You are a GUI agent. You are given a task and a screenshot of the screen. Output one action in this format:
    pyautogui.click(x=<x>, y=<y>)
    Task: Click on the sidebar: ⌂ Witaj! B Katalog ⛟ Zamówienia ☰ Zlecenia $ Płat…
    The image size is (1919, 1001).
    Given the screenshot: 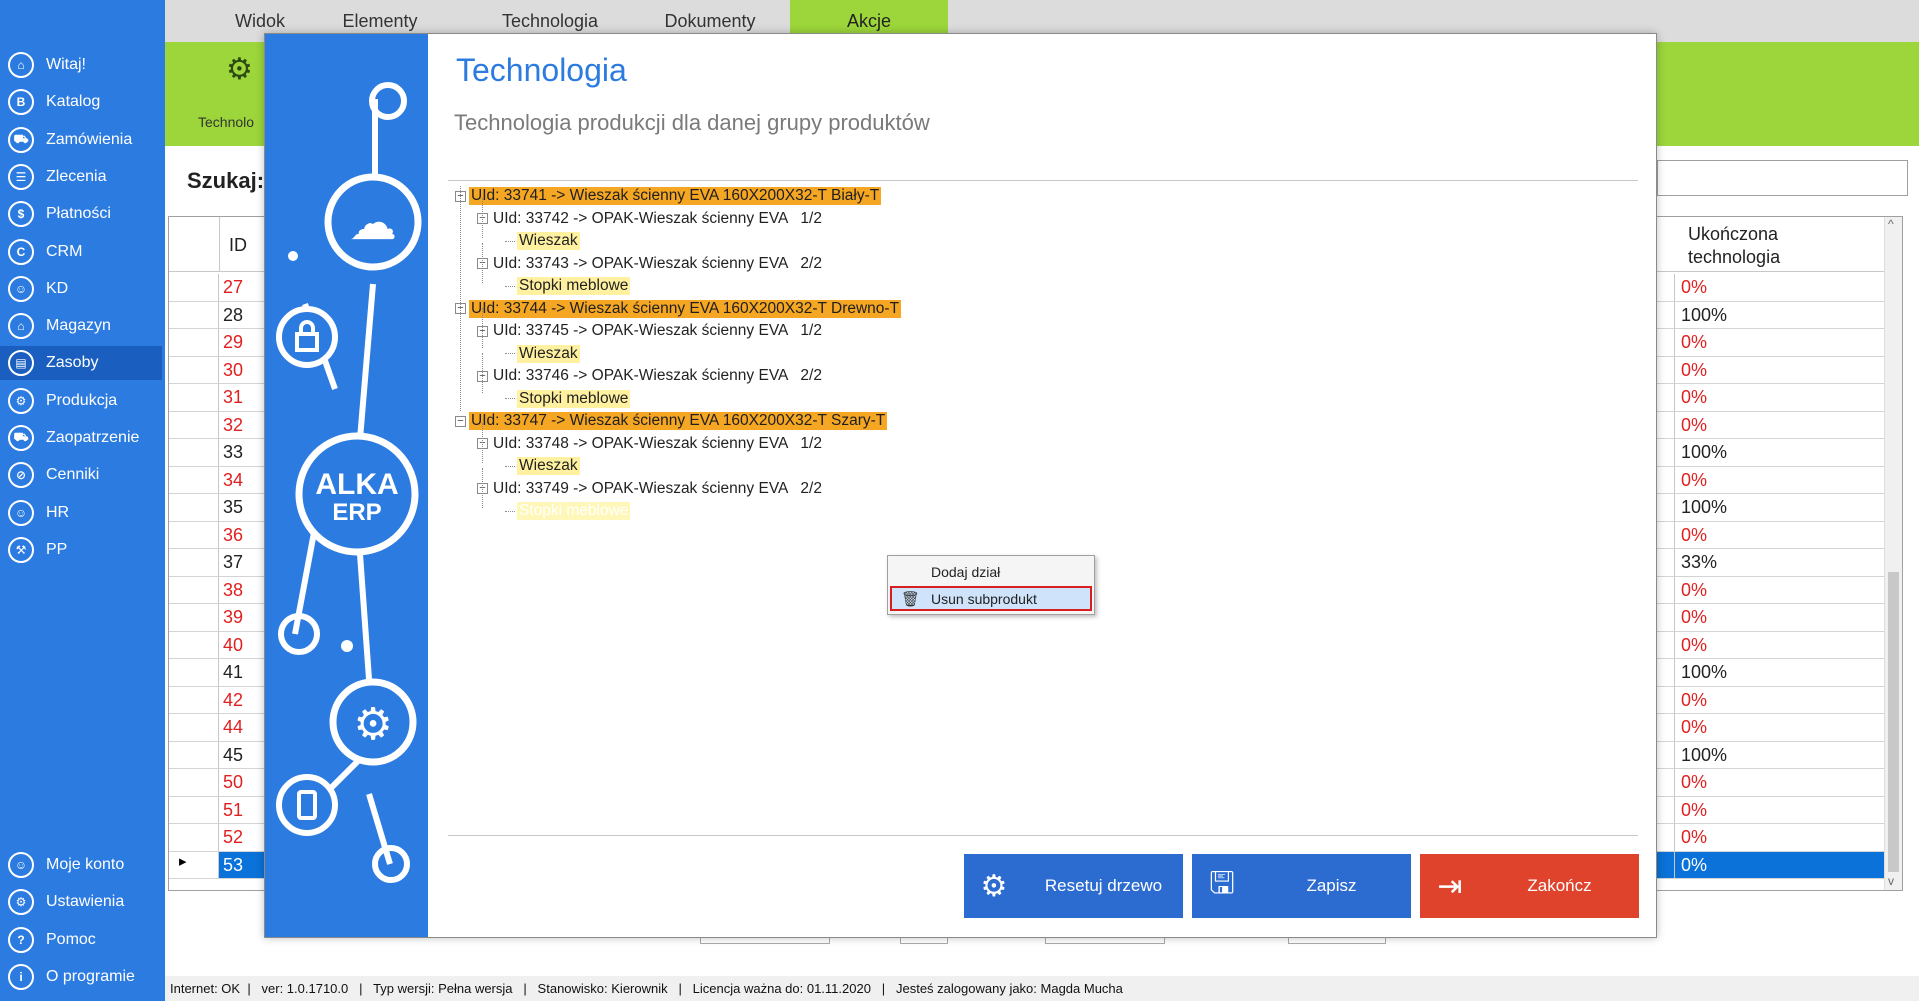 What is the action you would take?
    pyautogui.click(x=82, y=500)
    